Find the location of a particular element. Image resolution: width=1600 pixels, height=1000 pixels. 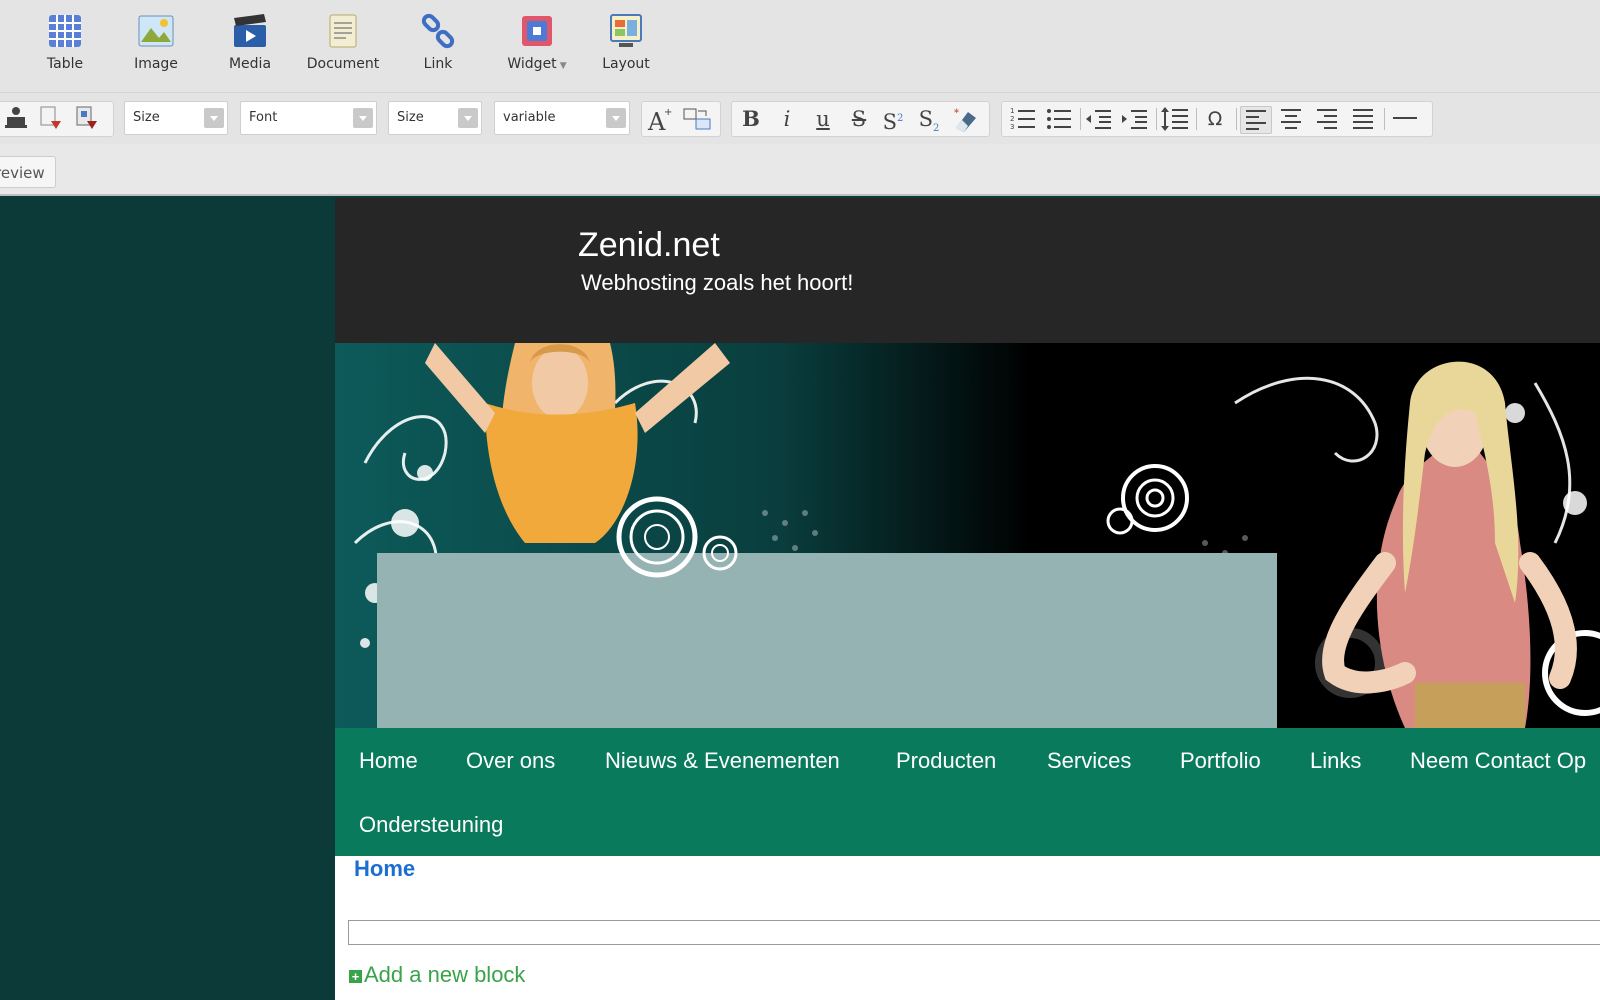

font-size-select-value: Size is located at coordinates (146, 117).